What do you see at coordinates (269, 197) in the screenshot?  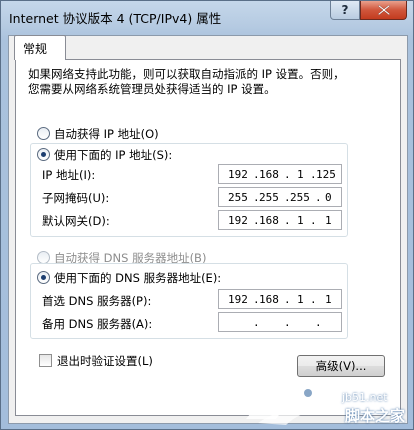 I see `octet-2: 255` at bounding box center [269, 197].